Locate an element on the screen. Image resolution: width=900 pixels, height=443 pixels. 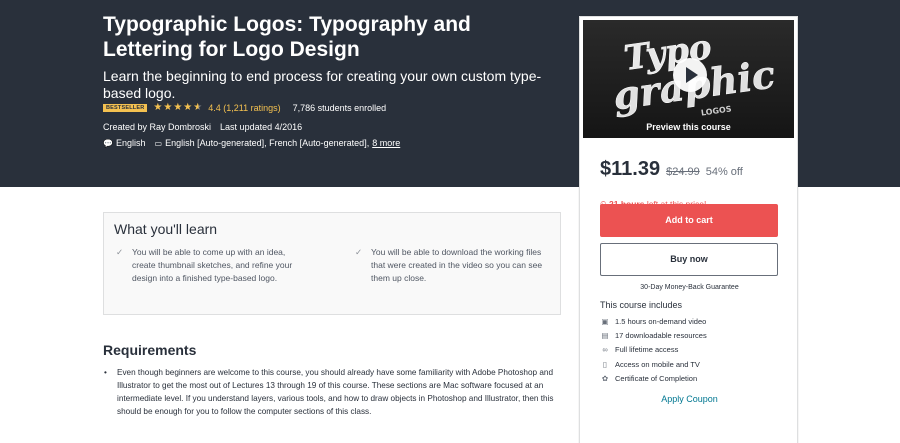
more-languages-link: 8 more is located at coordinates (386, 143).